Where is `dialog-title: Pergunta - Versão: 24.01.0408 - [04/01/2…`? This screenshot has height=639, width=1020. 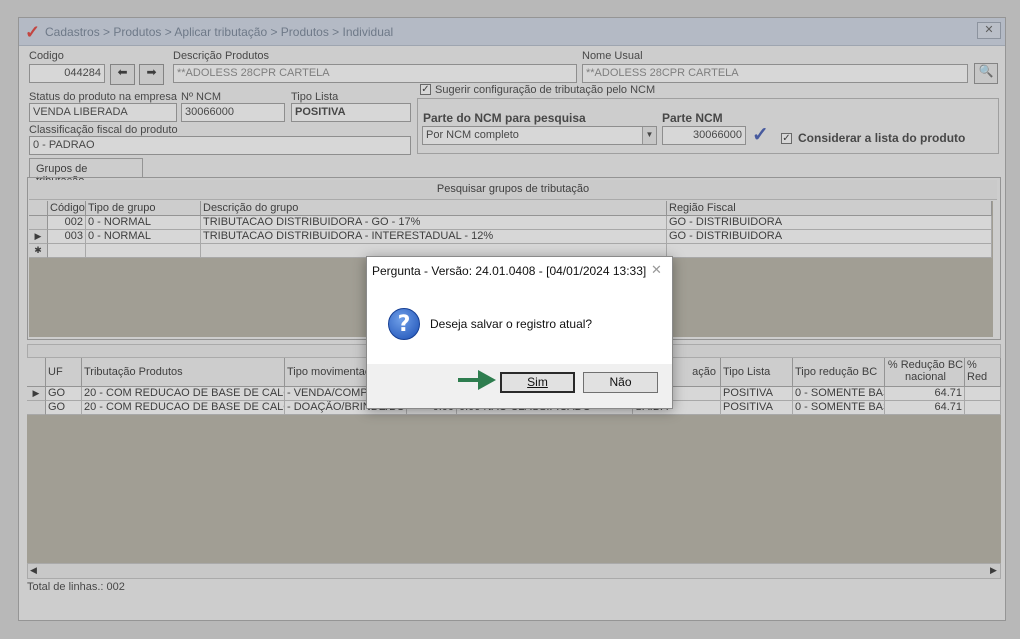 dialog-title: Pergunta - Versão: 24.01.0408 - [04/01/2… is located at coordinates (509, 271).